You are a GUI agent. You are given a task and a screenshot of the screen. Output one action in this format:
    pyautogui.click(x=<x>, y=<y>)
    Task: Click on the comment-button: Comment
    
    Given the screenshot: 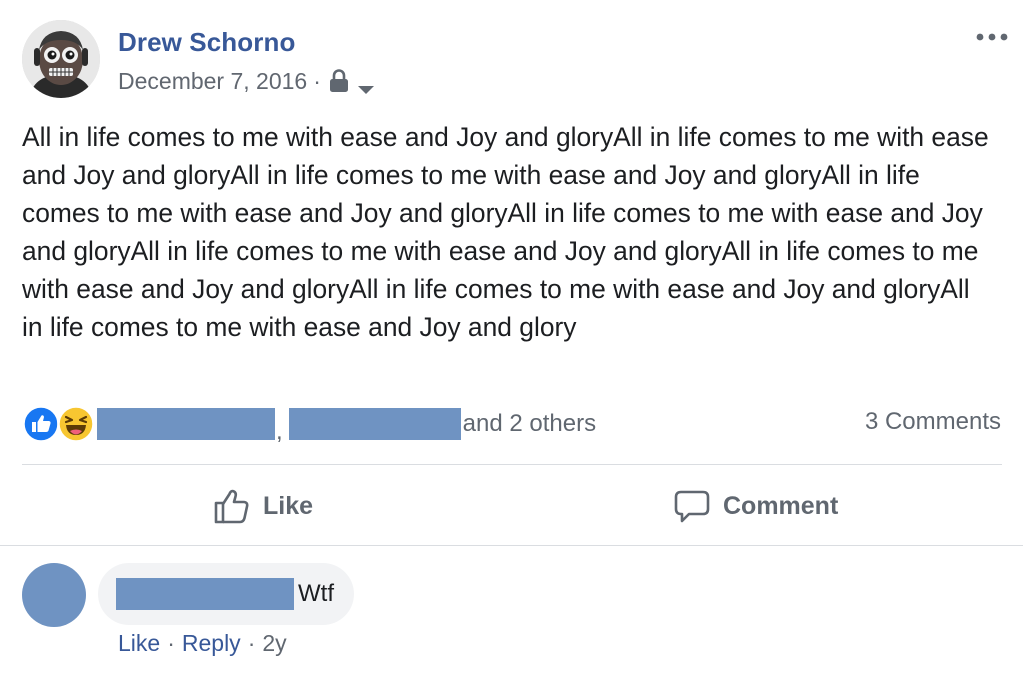 What is the action you would take?
    pyautogui.click(x=755, y=506)
    